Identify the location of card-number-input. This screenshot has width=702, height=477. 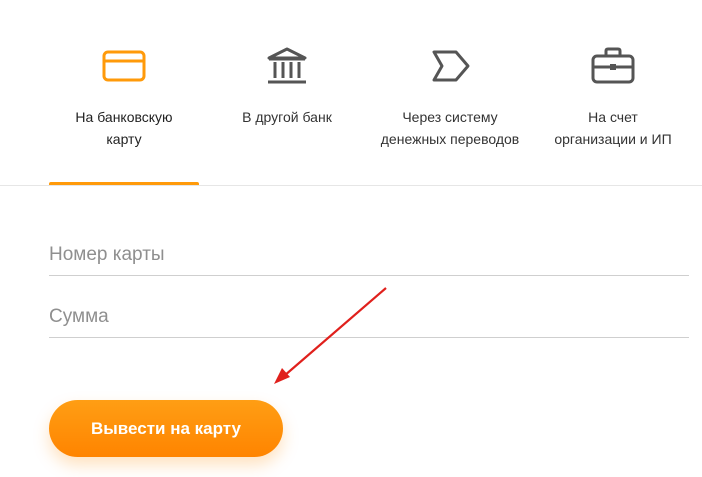
(369, 255).